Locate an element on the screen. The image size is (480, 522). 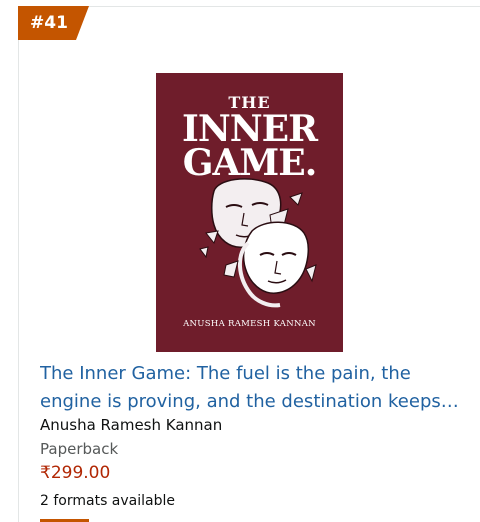
price: ₹299.00 is located at coordinates (75, 473).